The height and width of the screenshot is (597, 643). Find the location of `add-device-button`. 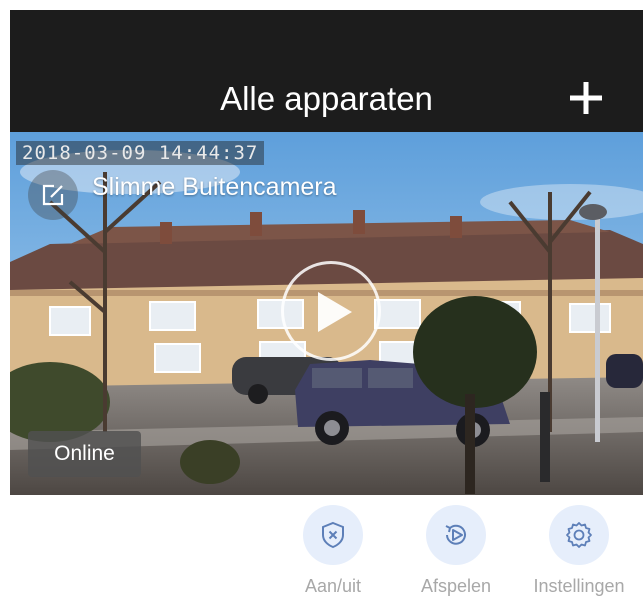

add-device-button is located at coordinates (586, 98).